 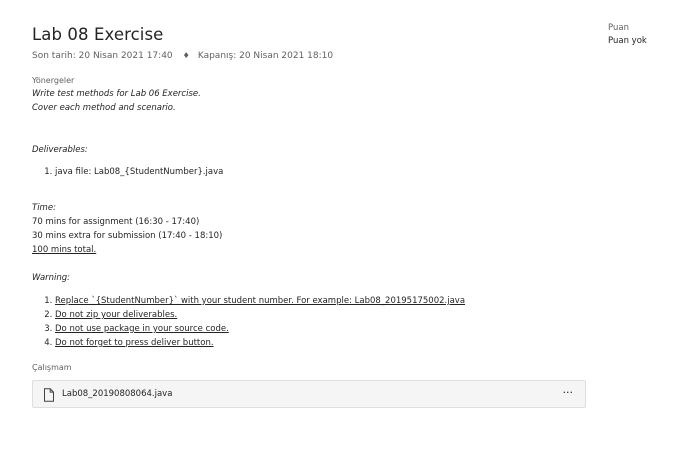 What do you see at coordinates (320, 343) in the screenshot?
I see `list-item: Do not forget to press deliver button.` at bounding box center [320, 343].